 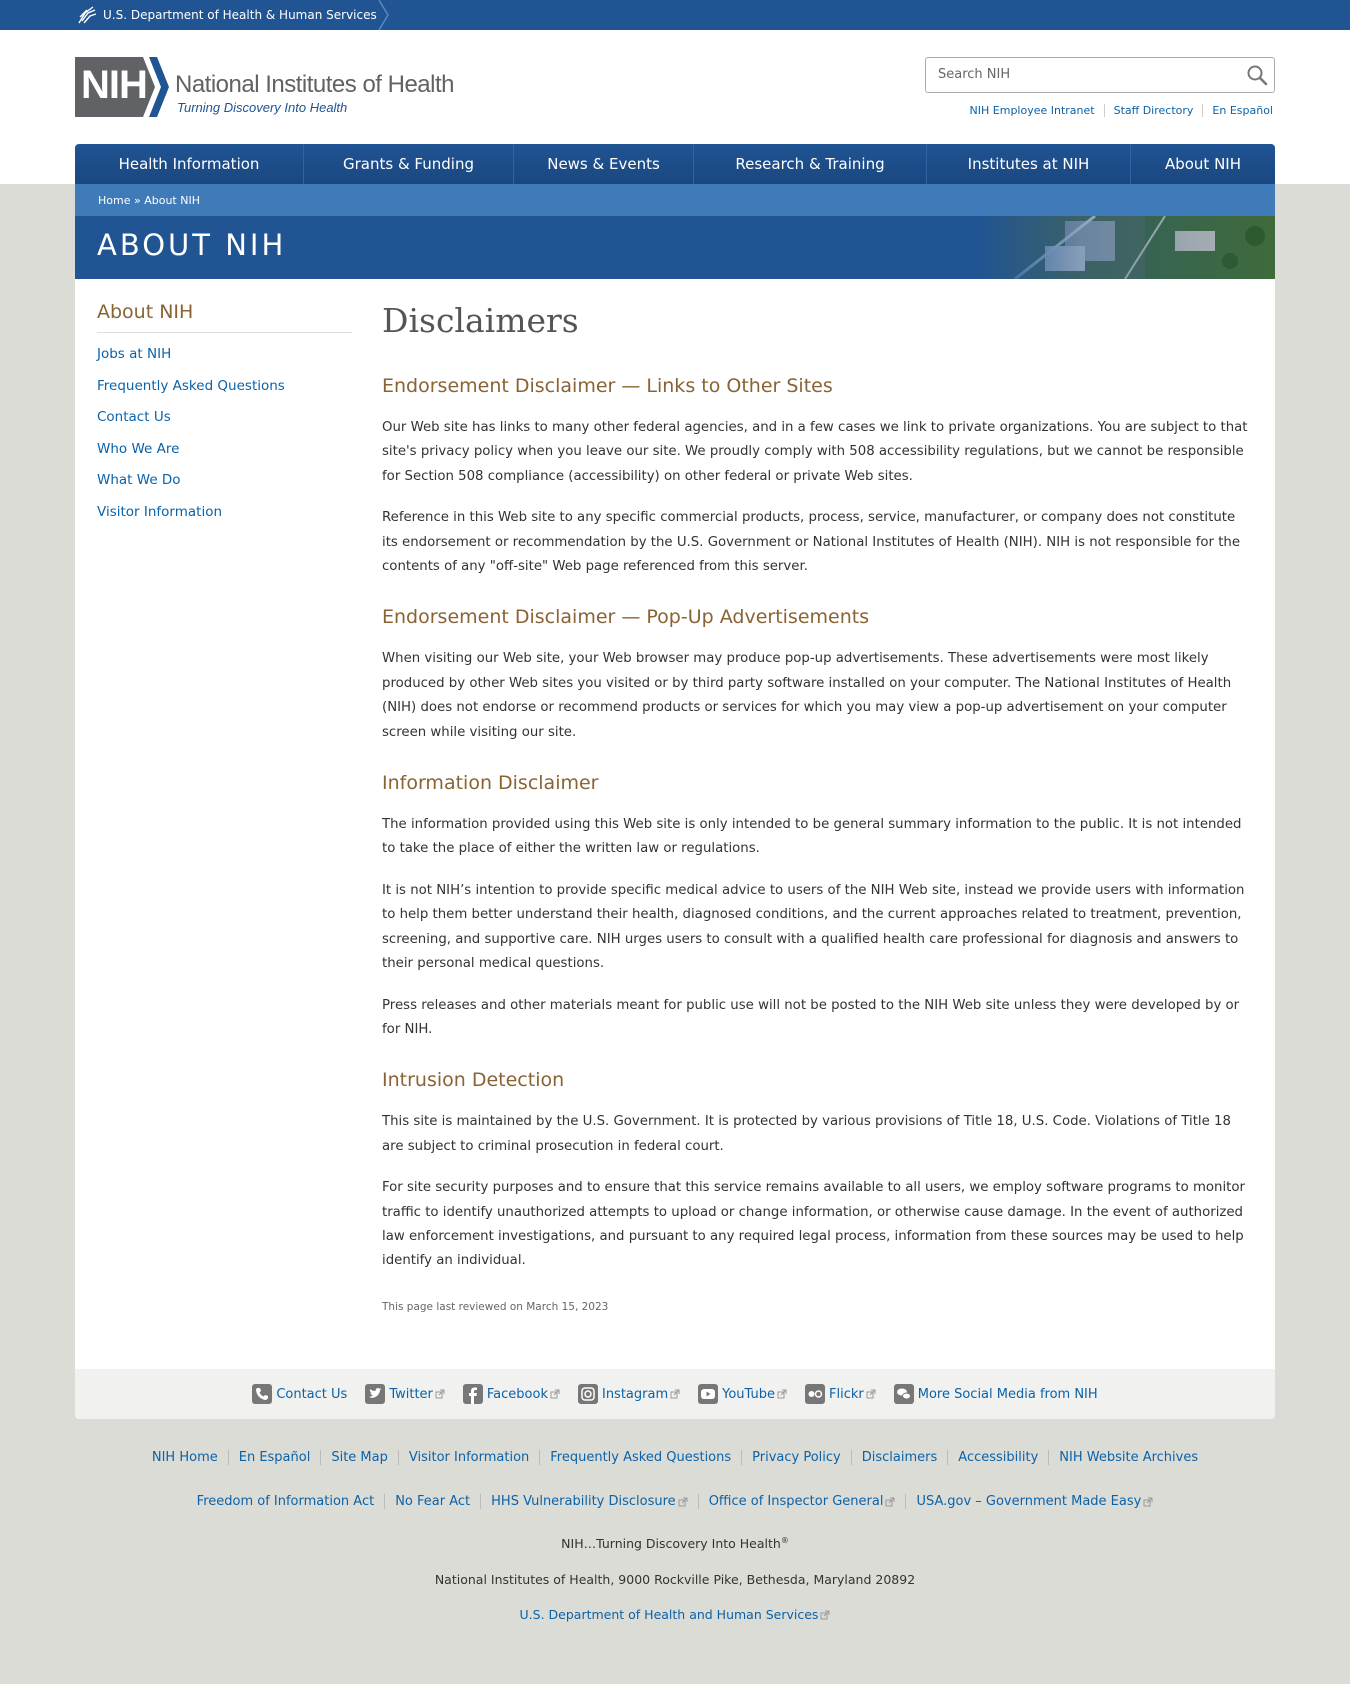 What do you see at coordinates (472, 1394) in the screenshot?
I see `facebook-icon` at bounding box center [472, 1394].